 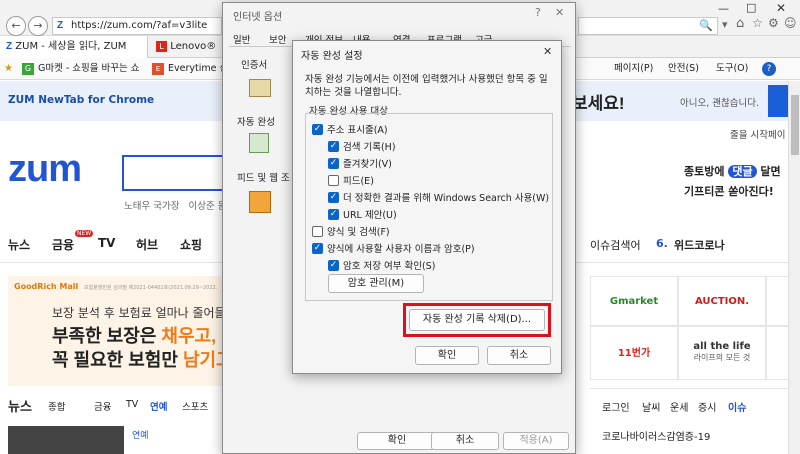 I want to click on tab-lenovo: L Lenovo® 한, so click(x=185, y=47).